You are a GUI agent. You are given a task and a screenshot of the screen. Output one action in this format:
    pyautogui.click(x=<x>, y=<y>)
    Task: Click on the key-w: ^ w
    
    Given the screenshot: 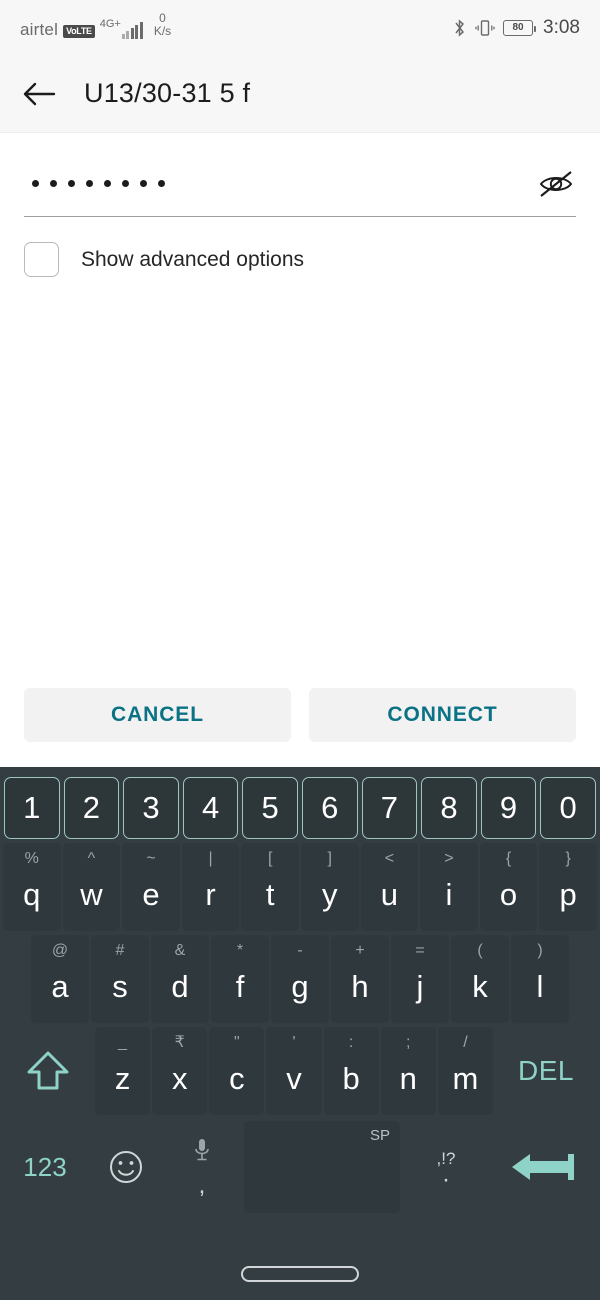 What is the action you would take?
    pyautogui.click(x=91, y=887)
    